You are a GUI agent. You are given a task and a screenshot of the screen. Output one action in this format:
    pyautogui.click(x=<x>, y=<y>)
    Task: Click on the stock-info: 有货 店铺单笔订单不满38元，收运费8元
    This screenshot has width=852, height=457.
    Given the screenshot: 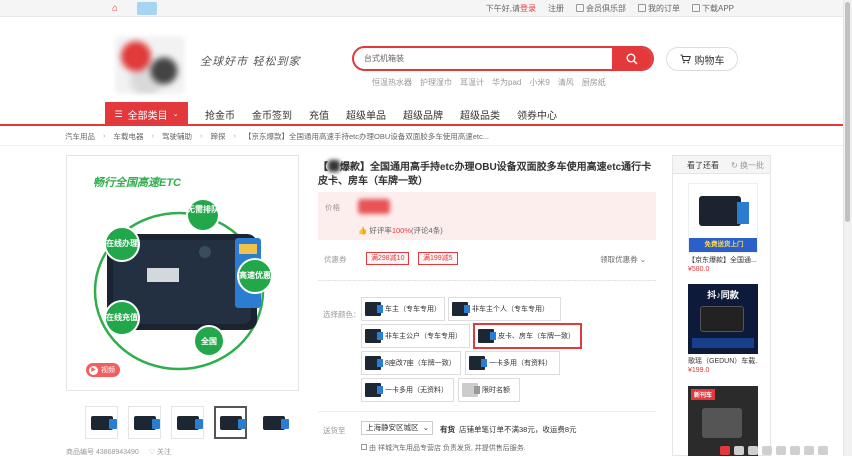 What is the action you would take?
    pyautogui.click(x=508, y=429)
    